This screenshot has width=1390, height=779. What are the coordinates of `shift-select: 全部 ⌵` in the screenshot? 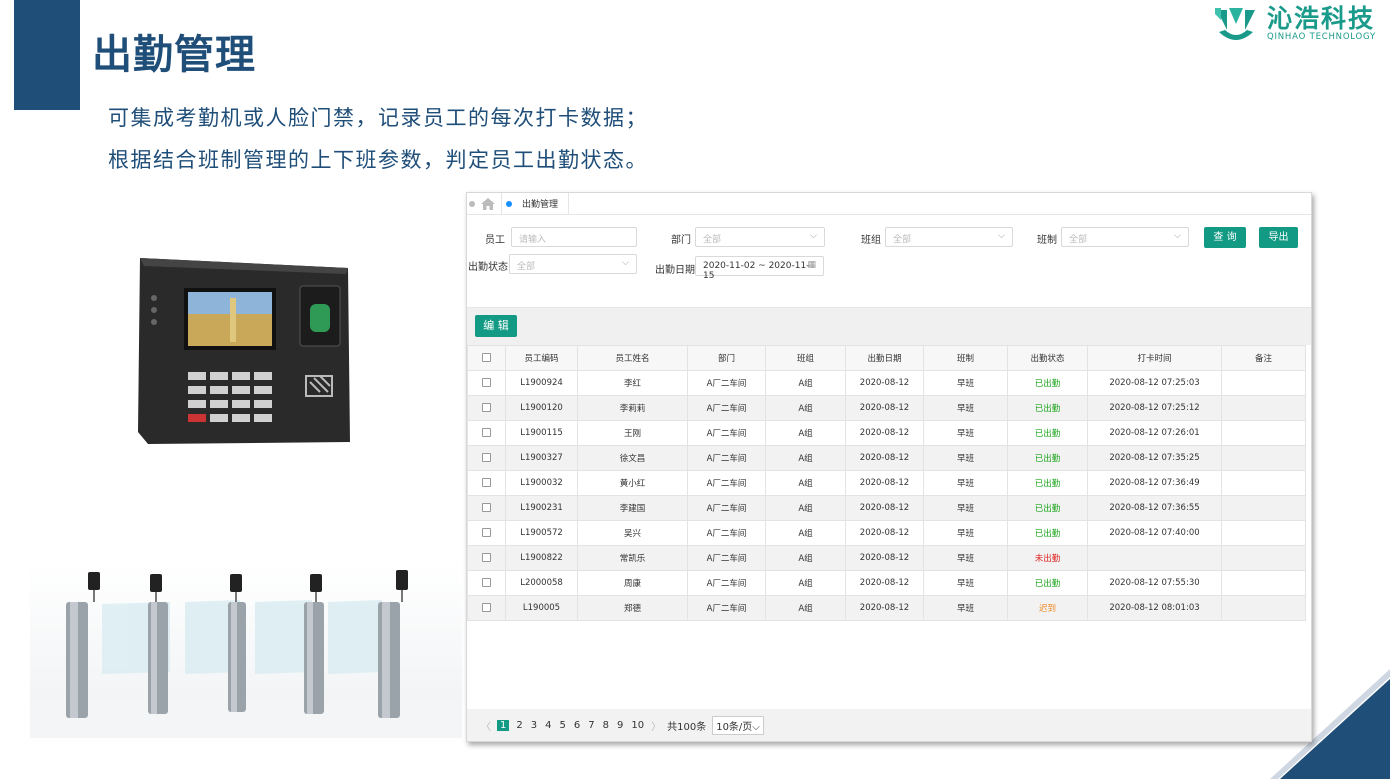 It's located at (1125, 237).